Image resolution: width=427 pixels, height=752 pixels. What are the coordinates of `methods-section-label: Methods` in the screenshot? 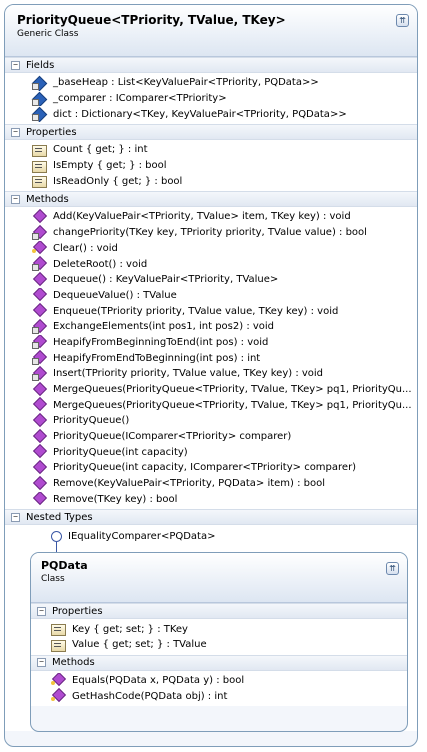 It's located at (47, 199).